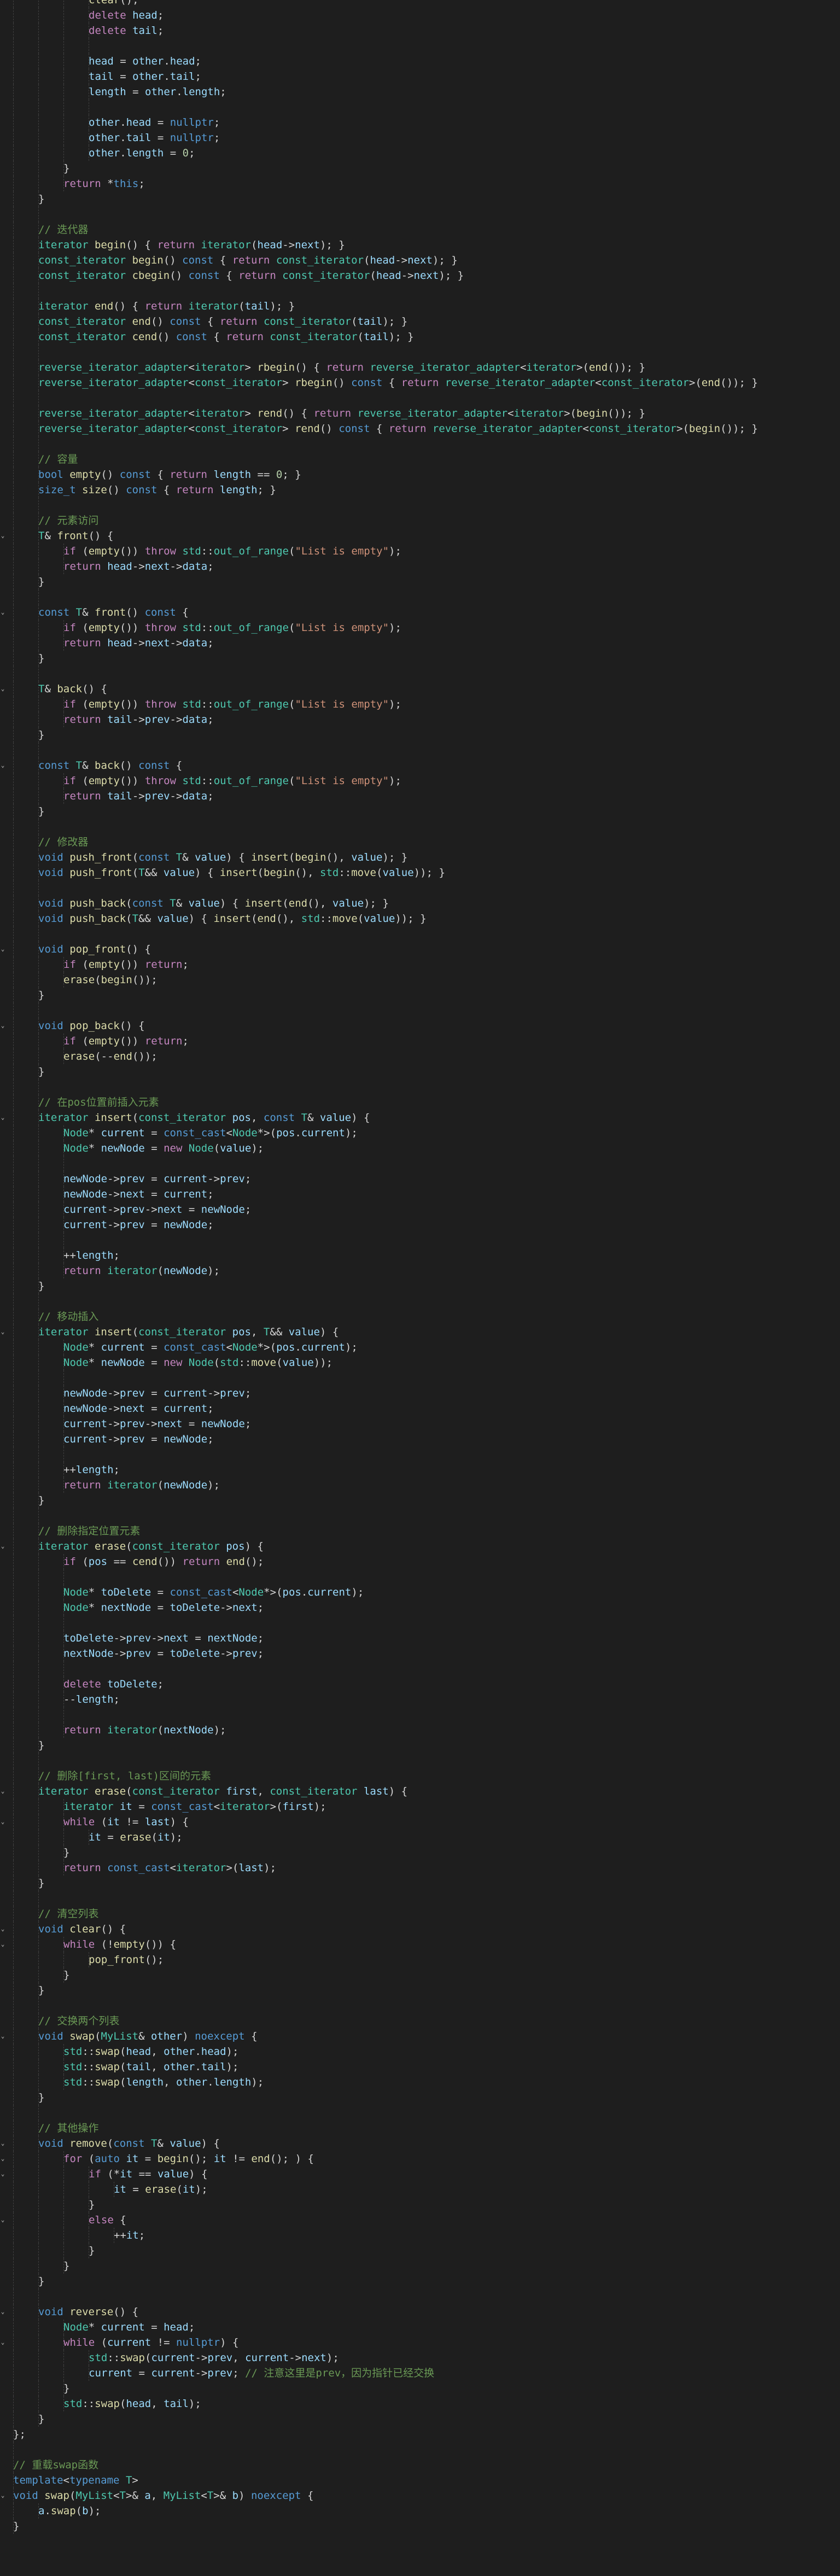 The width and height of the screenshot is (840, 2576). Describe the element at coordinates (214, 2358) in the screenshot. I see `code-text: std::swap(current->prev, current->next);` at that location.